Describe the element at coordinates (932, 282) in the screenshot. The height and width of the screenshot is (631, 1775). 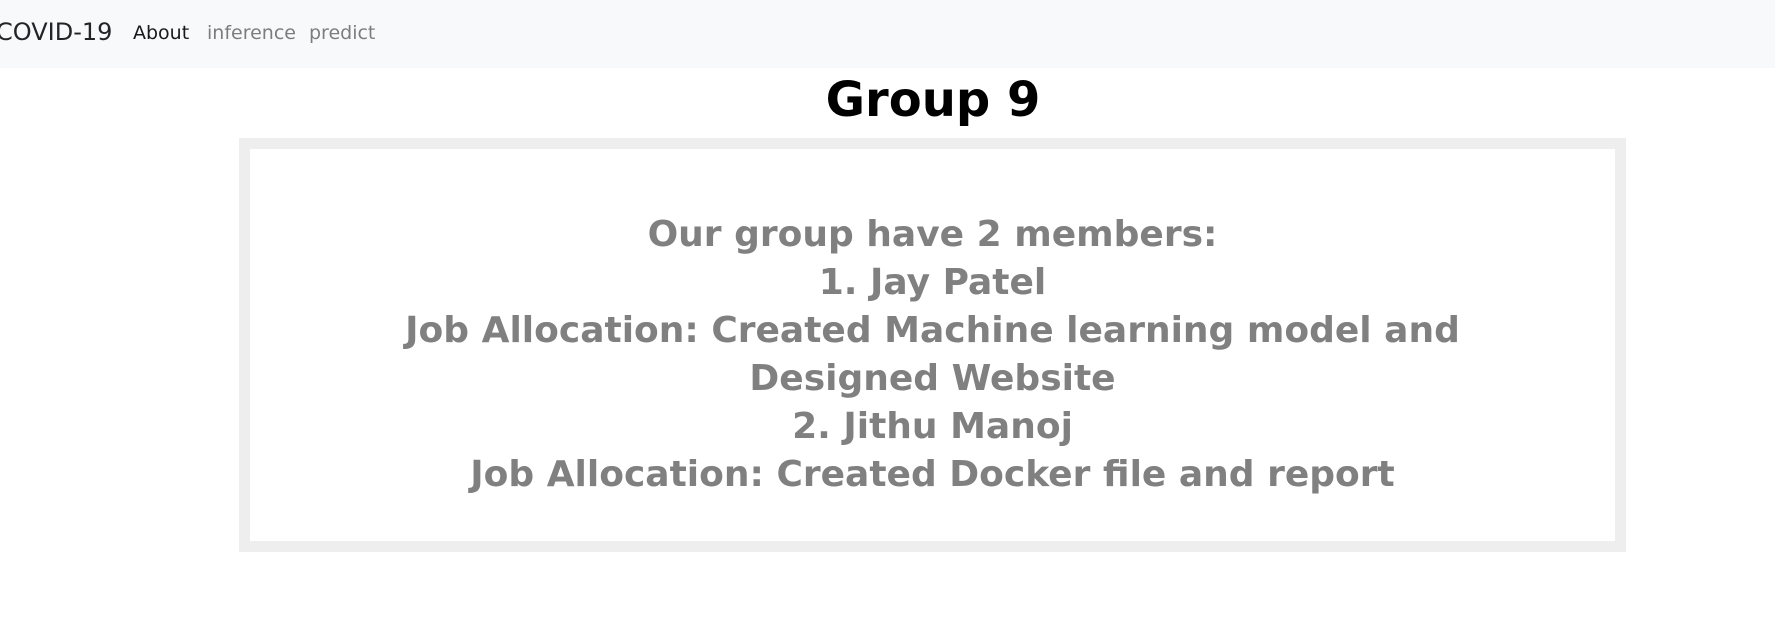
I see `member-1-name: 1. Jay Patel` at that location.